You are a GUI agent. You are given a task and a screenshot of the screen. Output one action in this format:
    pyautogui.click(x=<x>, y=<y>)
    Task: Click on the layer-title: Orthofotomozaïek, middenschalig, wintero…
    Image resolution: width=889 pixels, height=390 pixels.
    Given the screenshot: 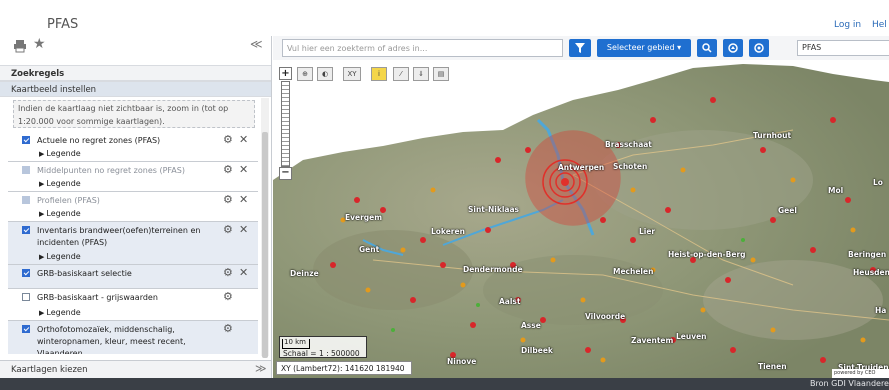 What is the action you would take?
    pyautogui.click(x=111, y=339)
    